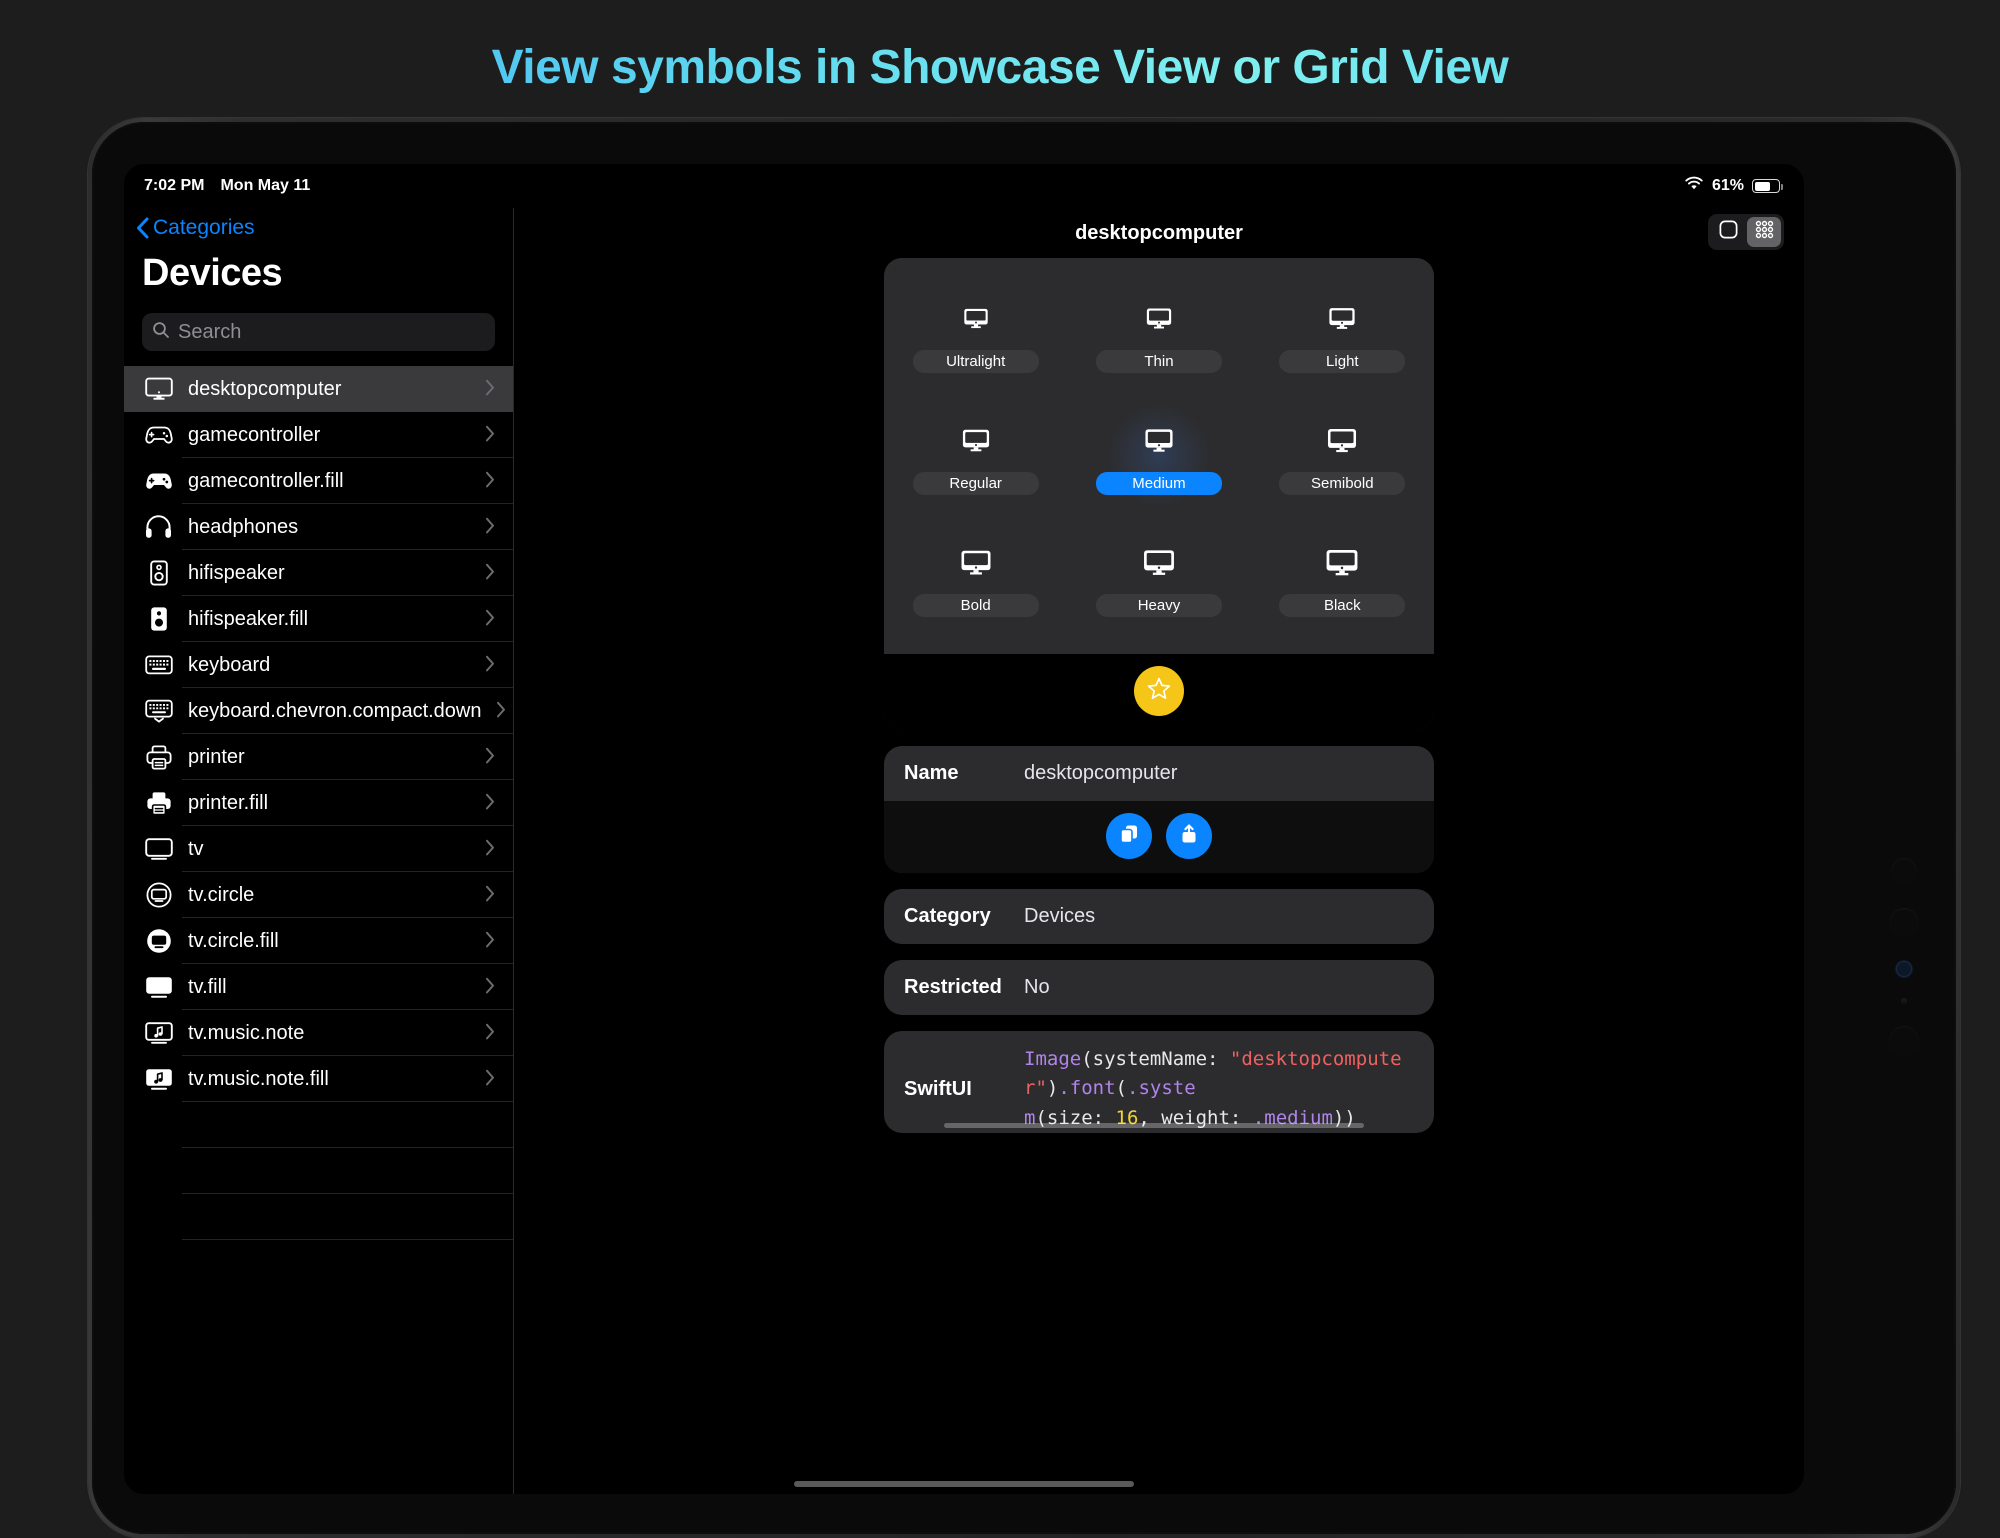  I want to click on category-value: Devices, so click(1060, 916).